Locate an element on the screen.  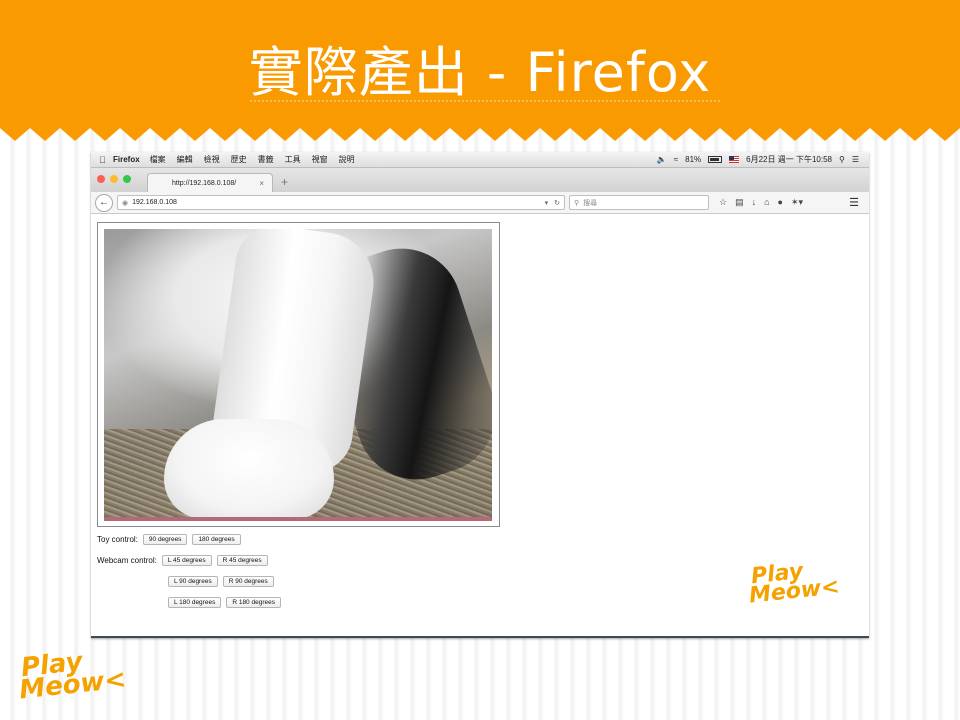
home-icon: ⌂ is located at coordinates (766, 202).